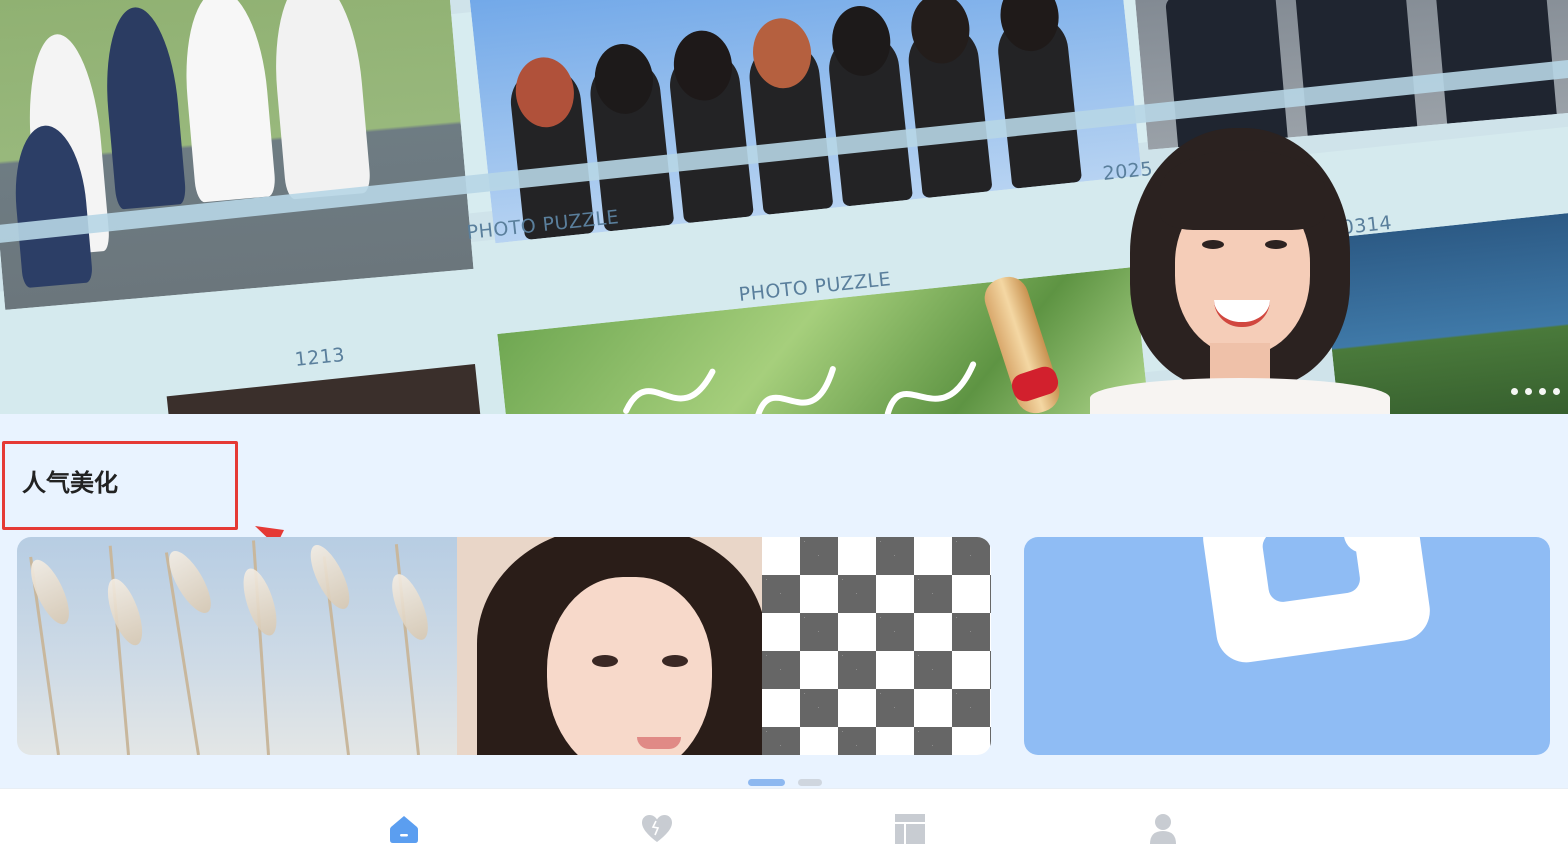  I want to click on bottom-nav, so click(784, 827).